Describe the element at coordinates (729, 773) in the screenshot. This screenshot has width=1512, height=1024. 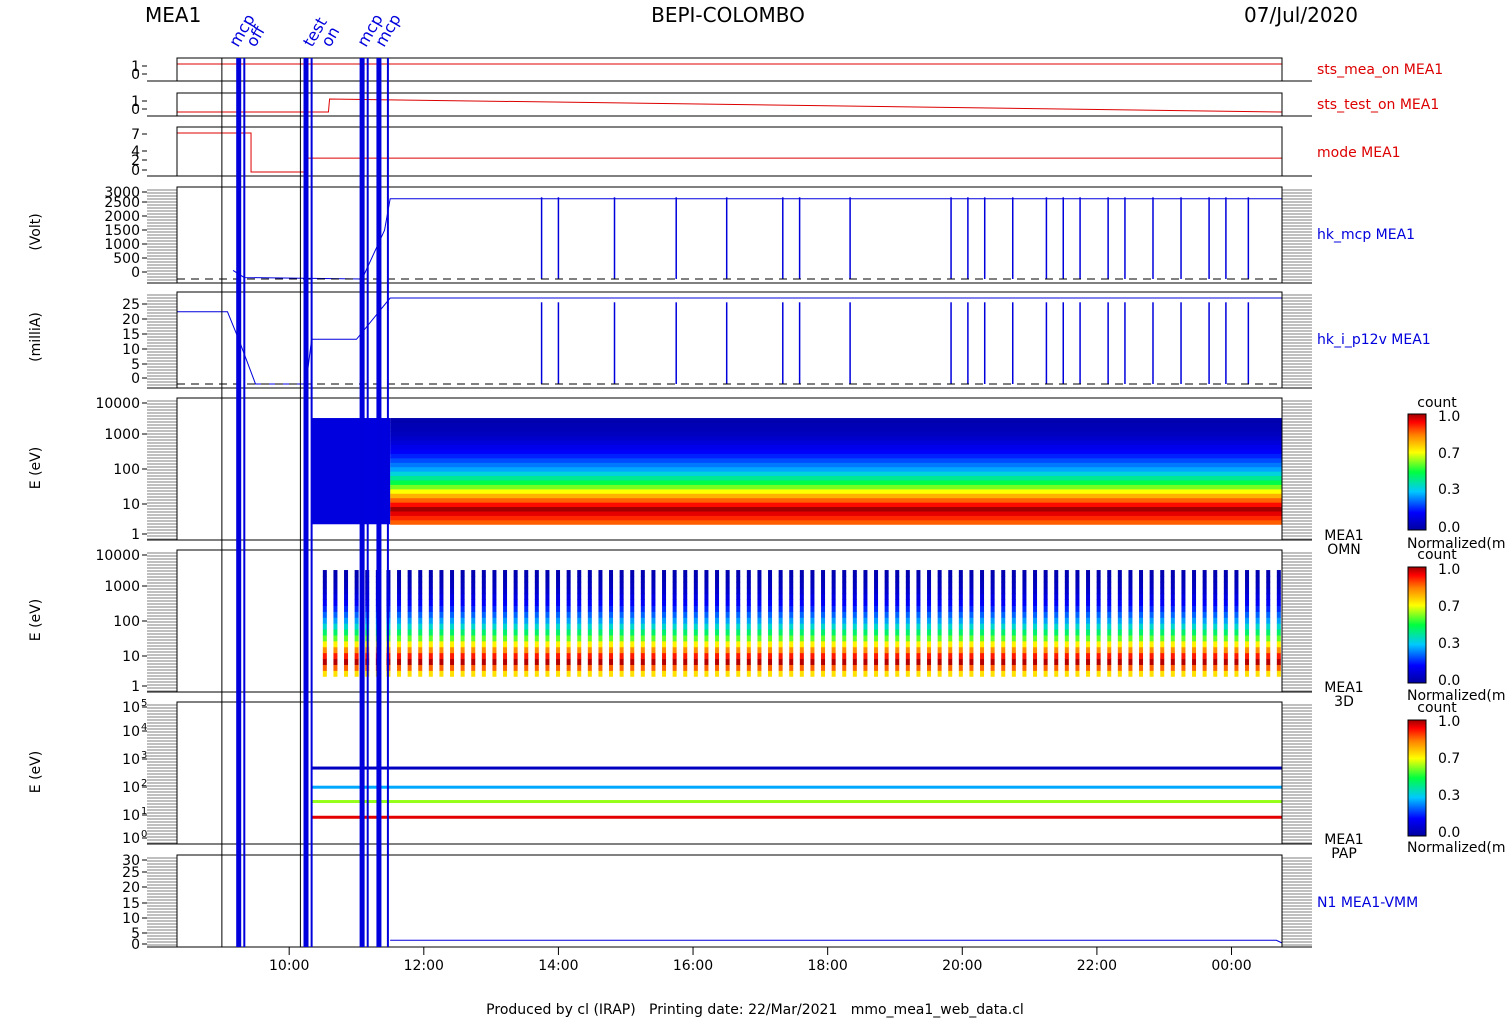
I see `panel-frame` at that location.